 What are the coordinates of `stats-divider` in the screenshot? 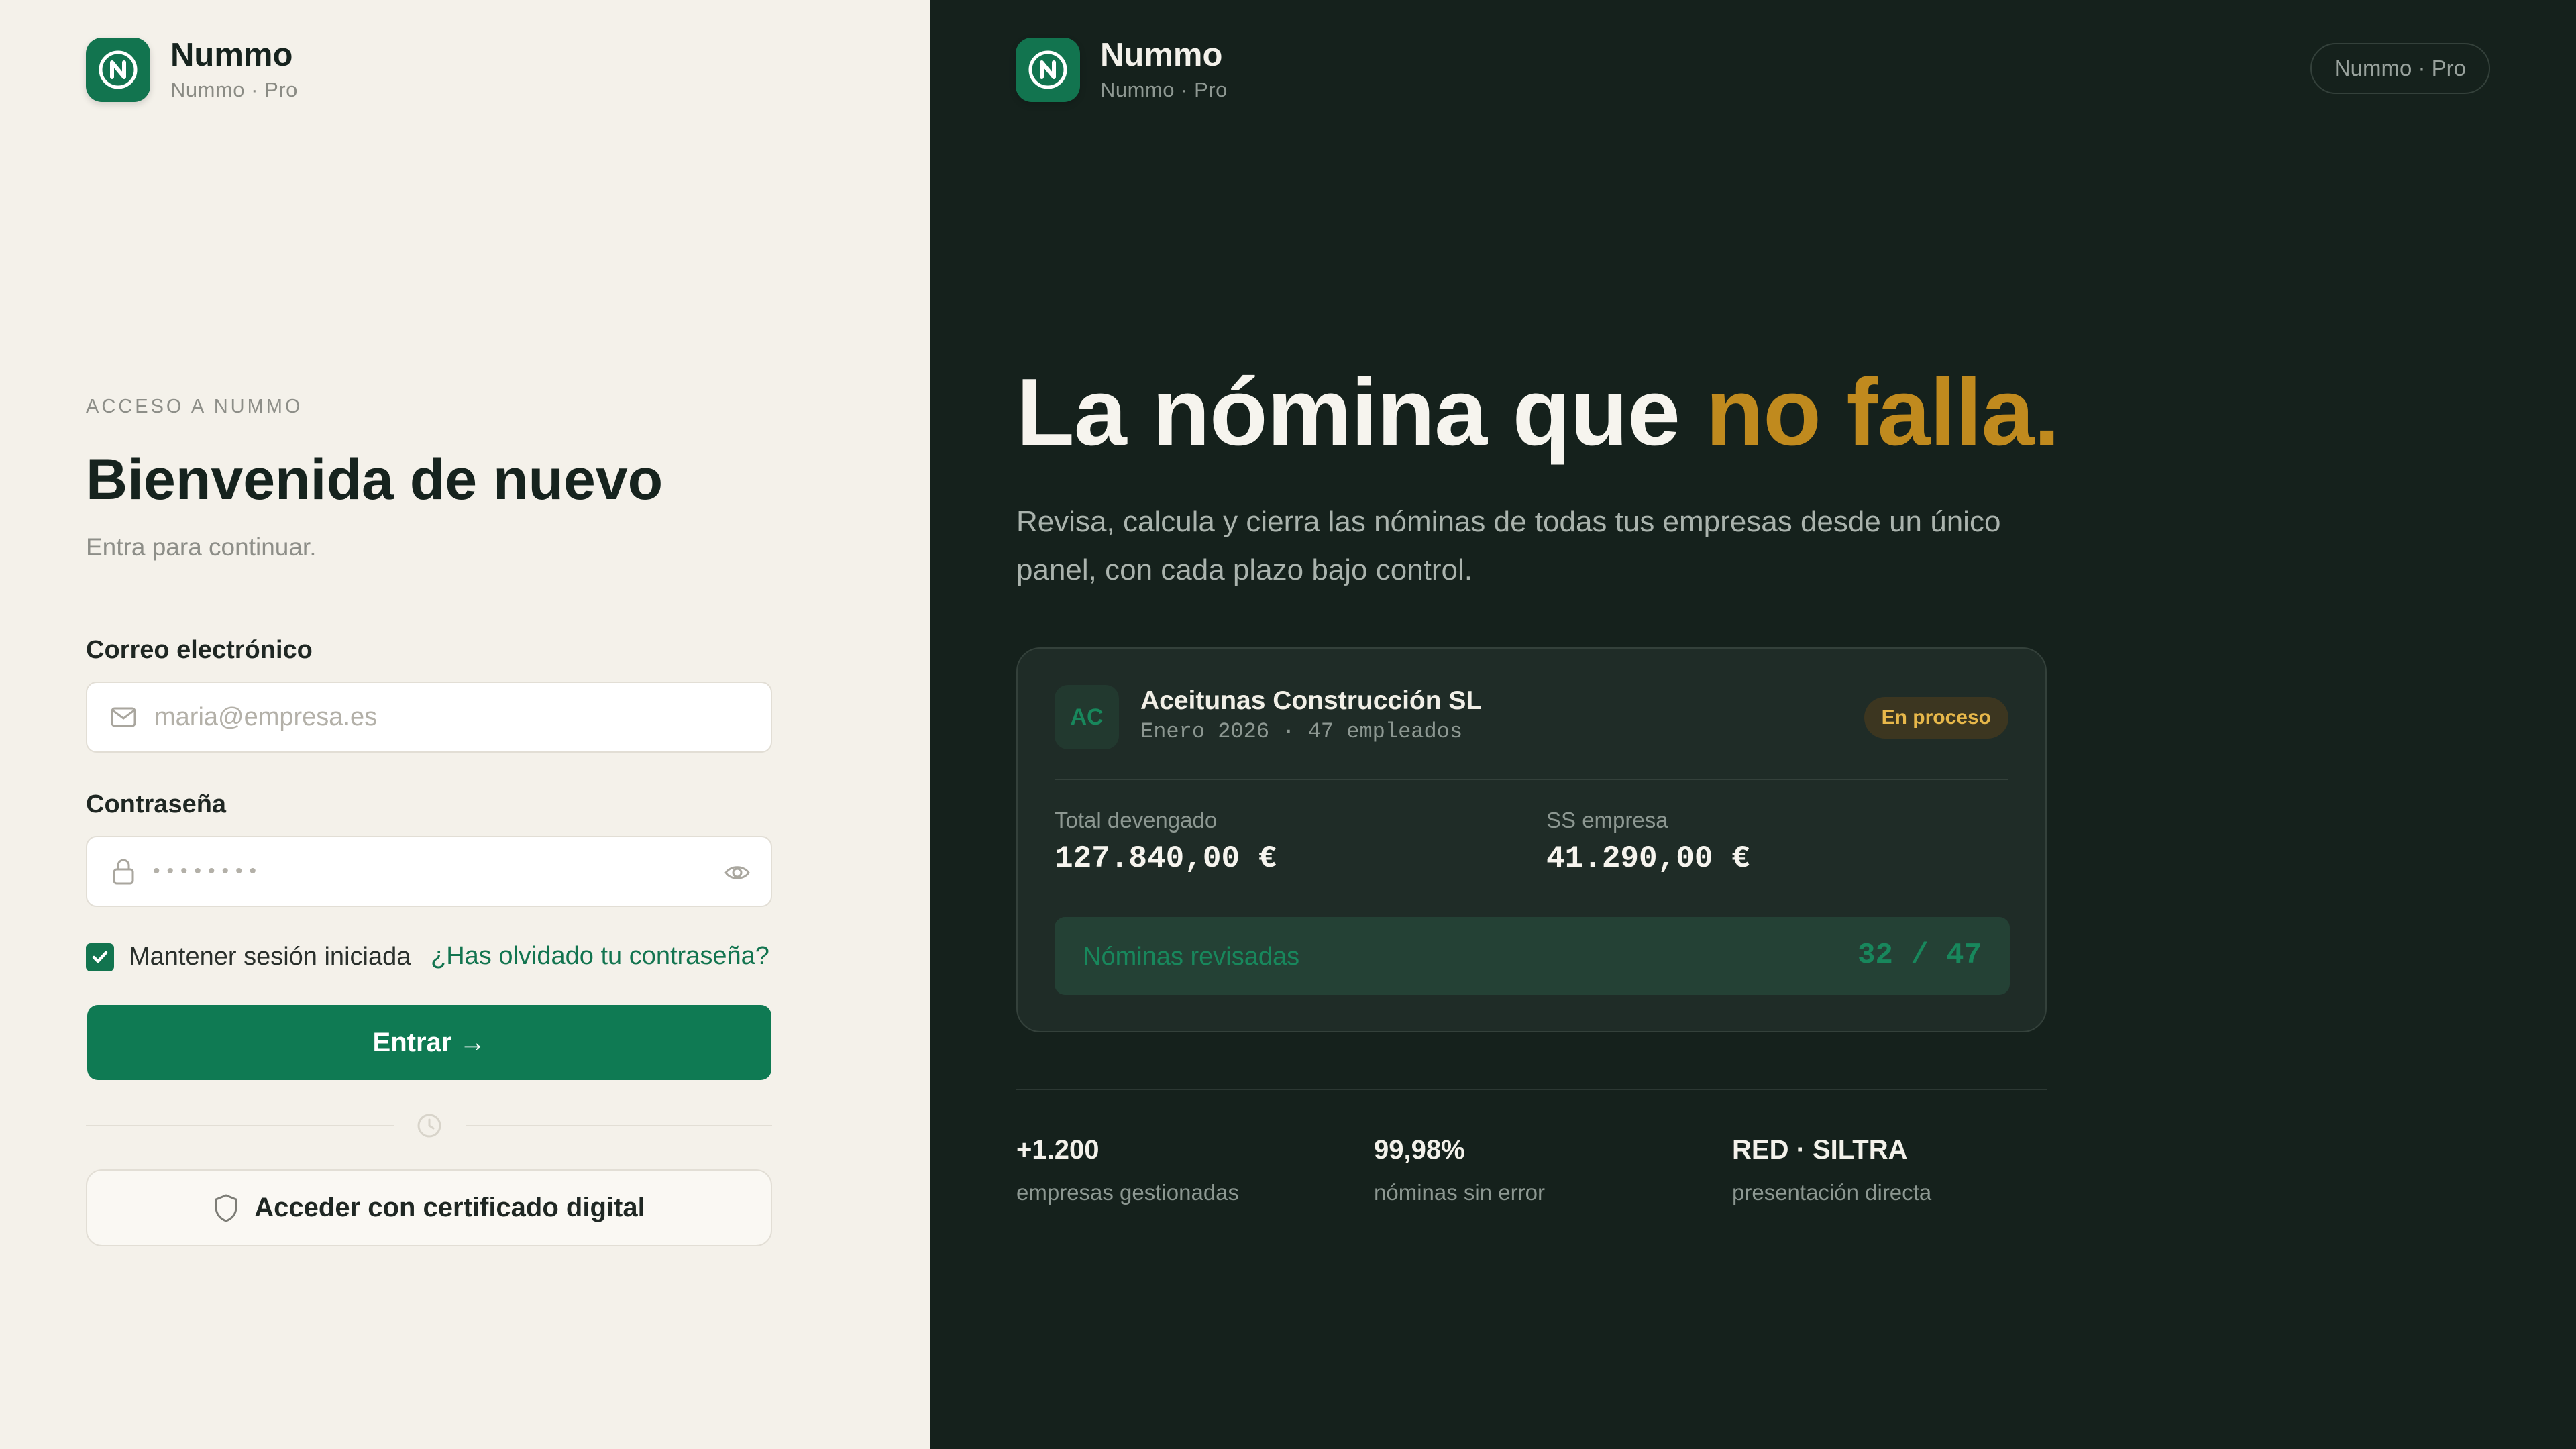 It's located at (1531, 1089).